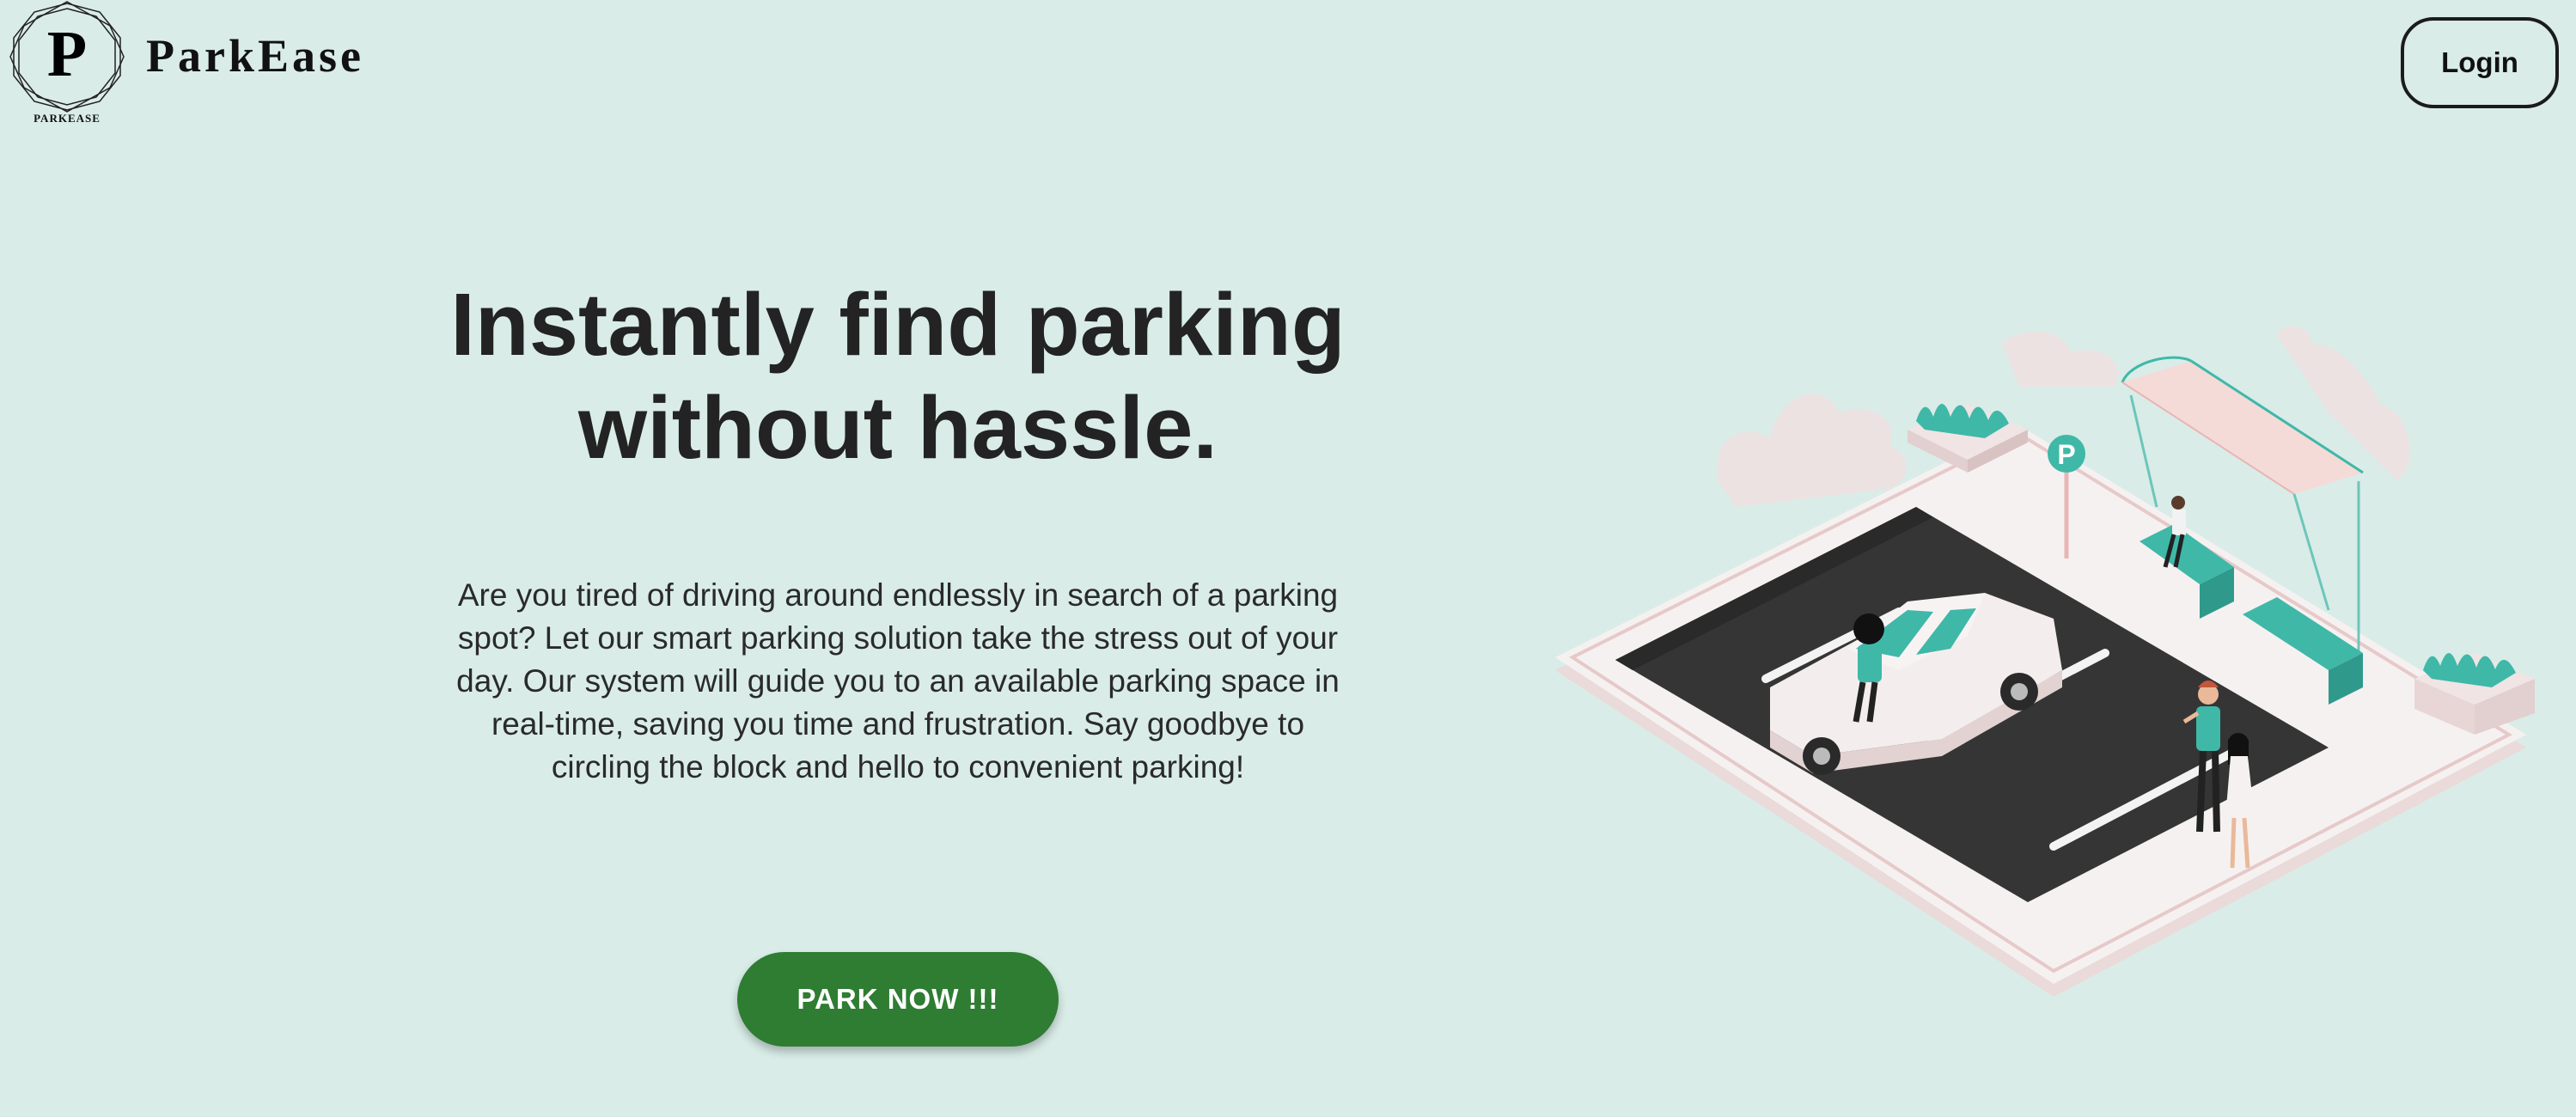 This screenshot has height=1117, width=2576. Describe the element at coordinates (255, 56) in the screenshot. I see `brand-name: ParkEase` at that location.